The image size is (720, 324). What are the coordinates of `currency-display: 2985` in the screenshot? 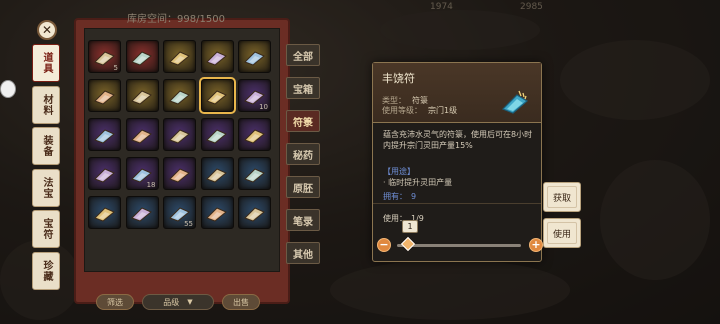 It's located at (531, 7).